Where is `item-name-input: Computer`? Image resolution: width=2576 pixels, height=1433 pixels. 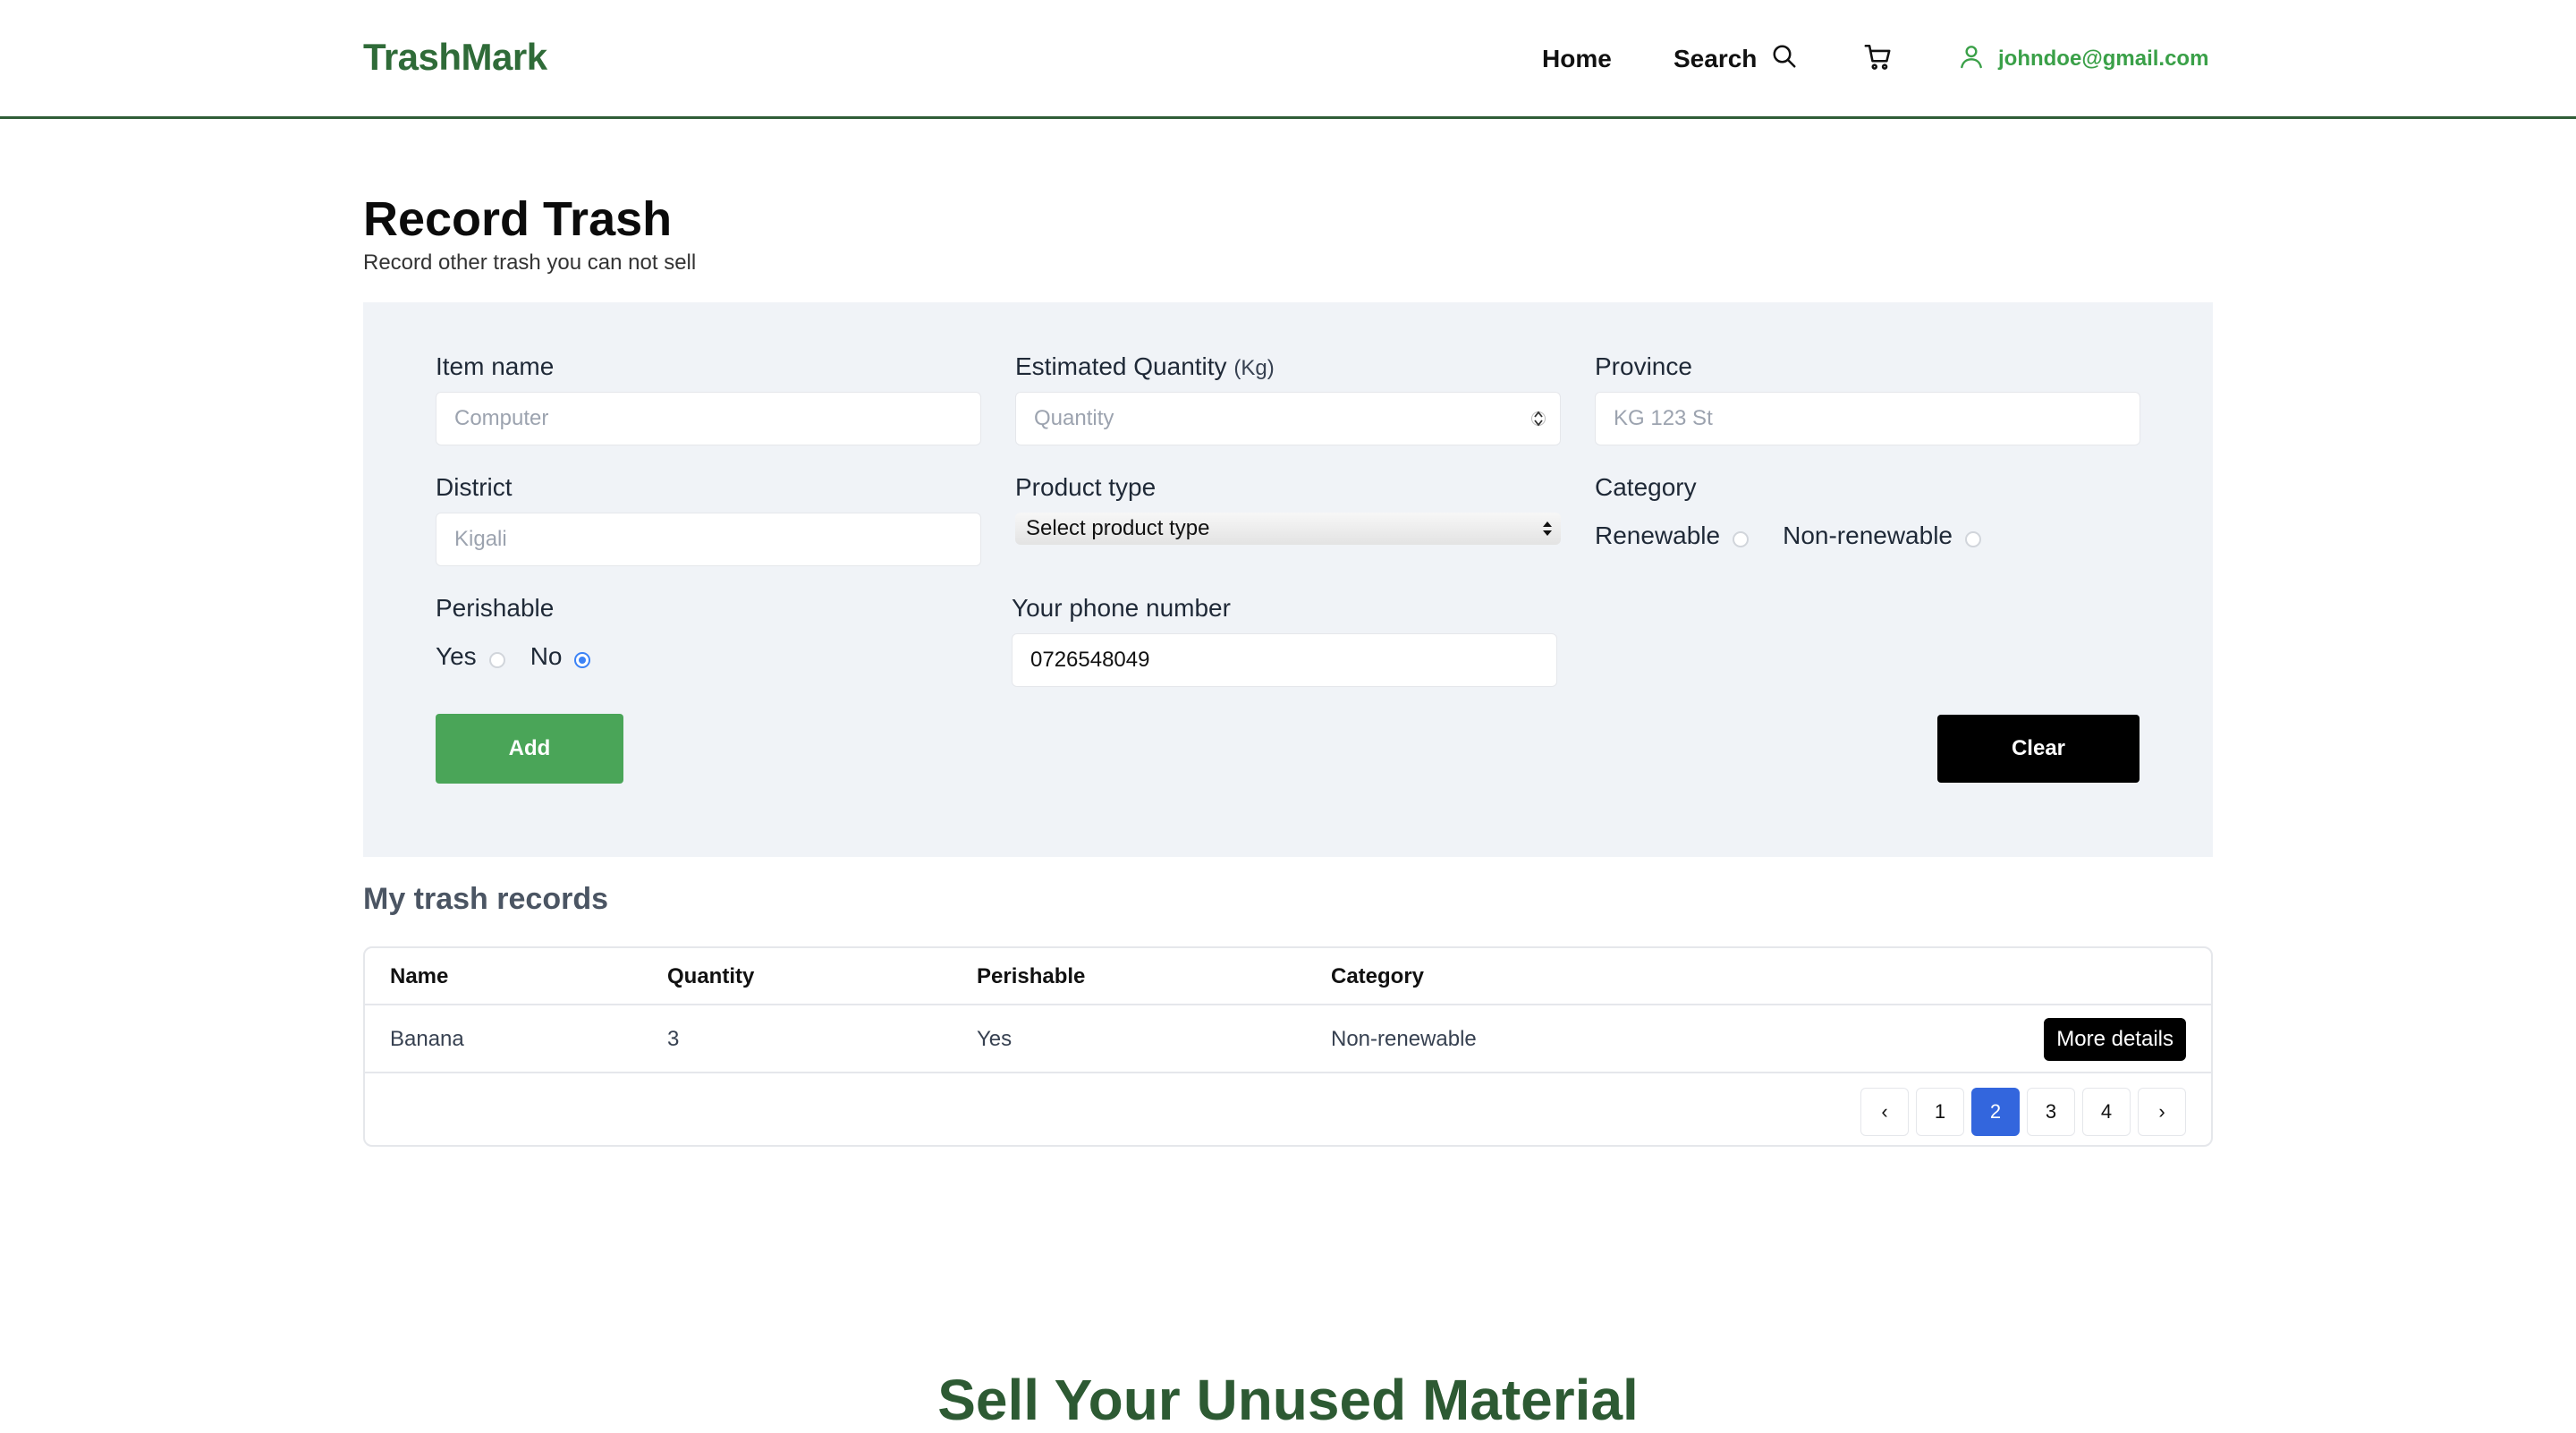 item-name-input: Computer is located at coordinates (708, 418).